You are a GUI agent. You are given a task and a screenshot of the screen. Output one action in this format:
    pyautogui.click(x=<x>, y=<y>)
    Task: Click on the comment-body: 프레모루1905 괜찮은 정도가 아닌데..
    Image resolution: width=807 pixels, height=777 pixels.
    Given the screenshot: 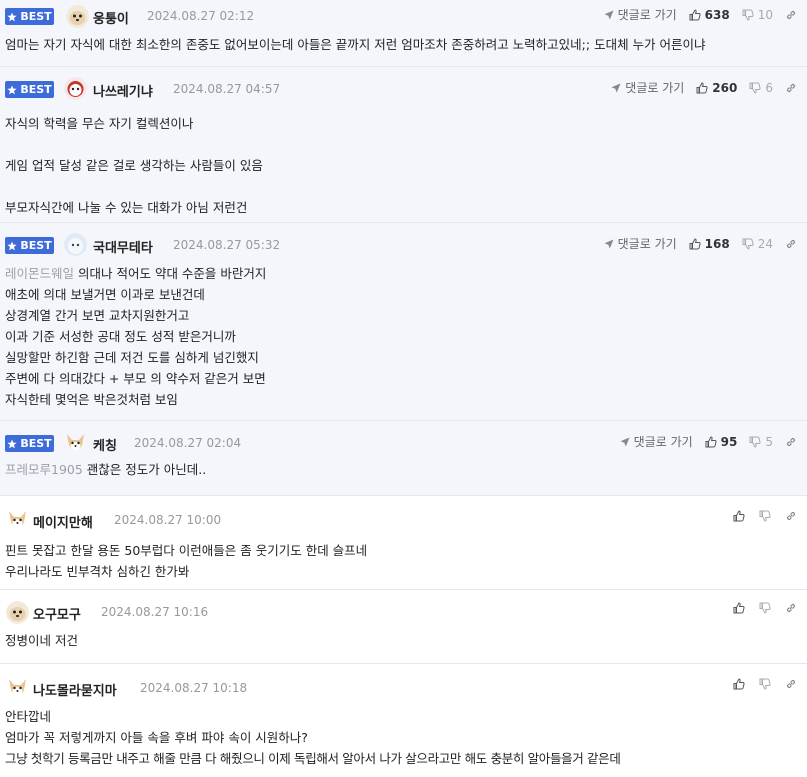 What is the action you would take?
    pyautogui.click(x=403, y=469)
    